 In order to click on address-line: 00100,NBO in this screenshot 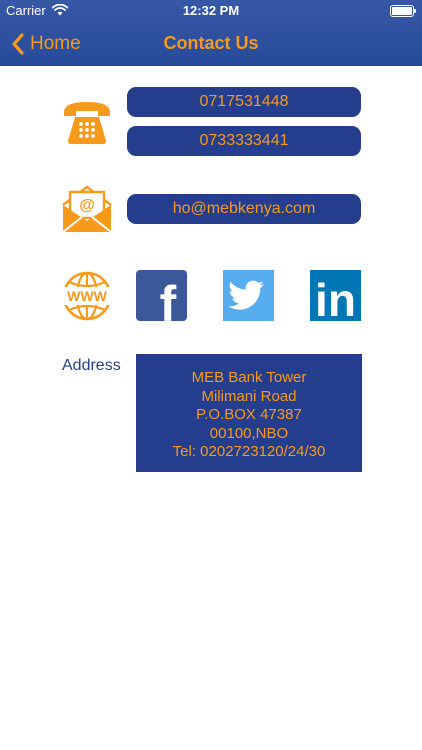, I will do `click(249, 433)`.